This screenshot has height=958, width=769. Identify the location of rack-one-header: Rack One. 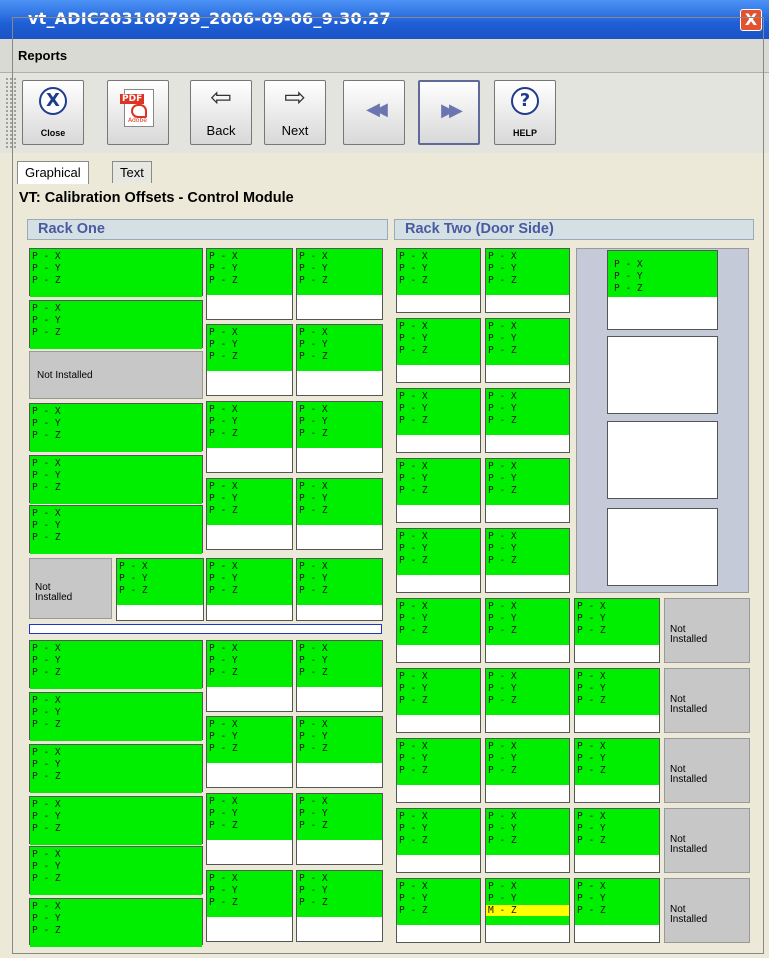
(207, 229).